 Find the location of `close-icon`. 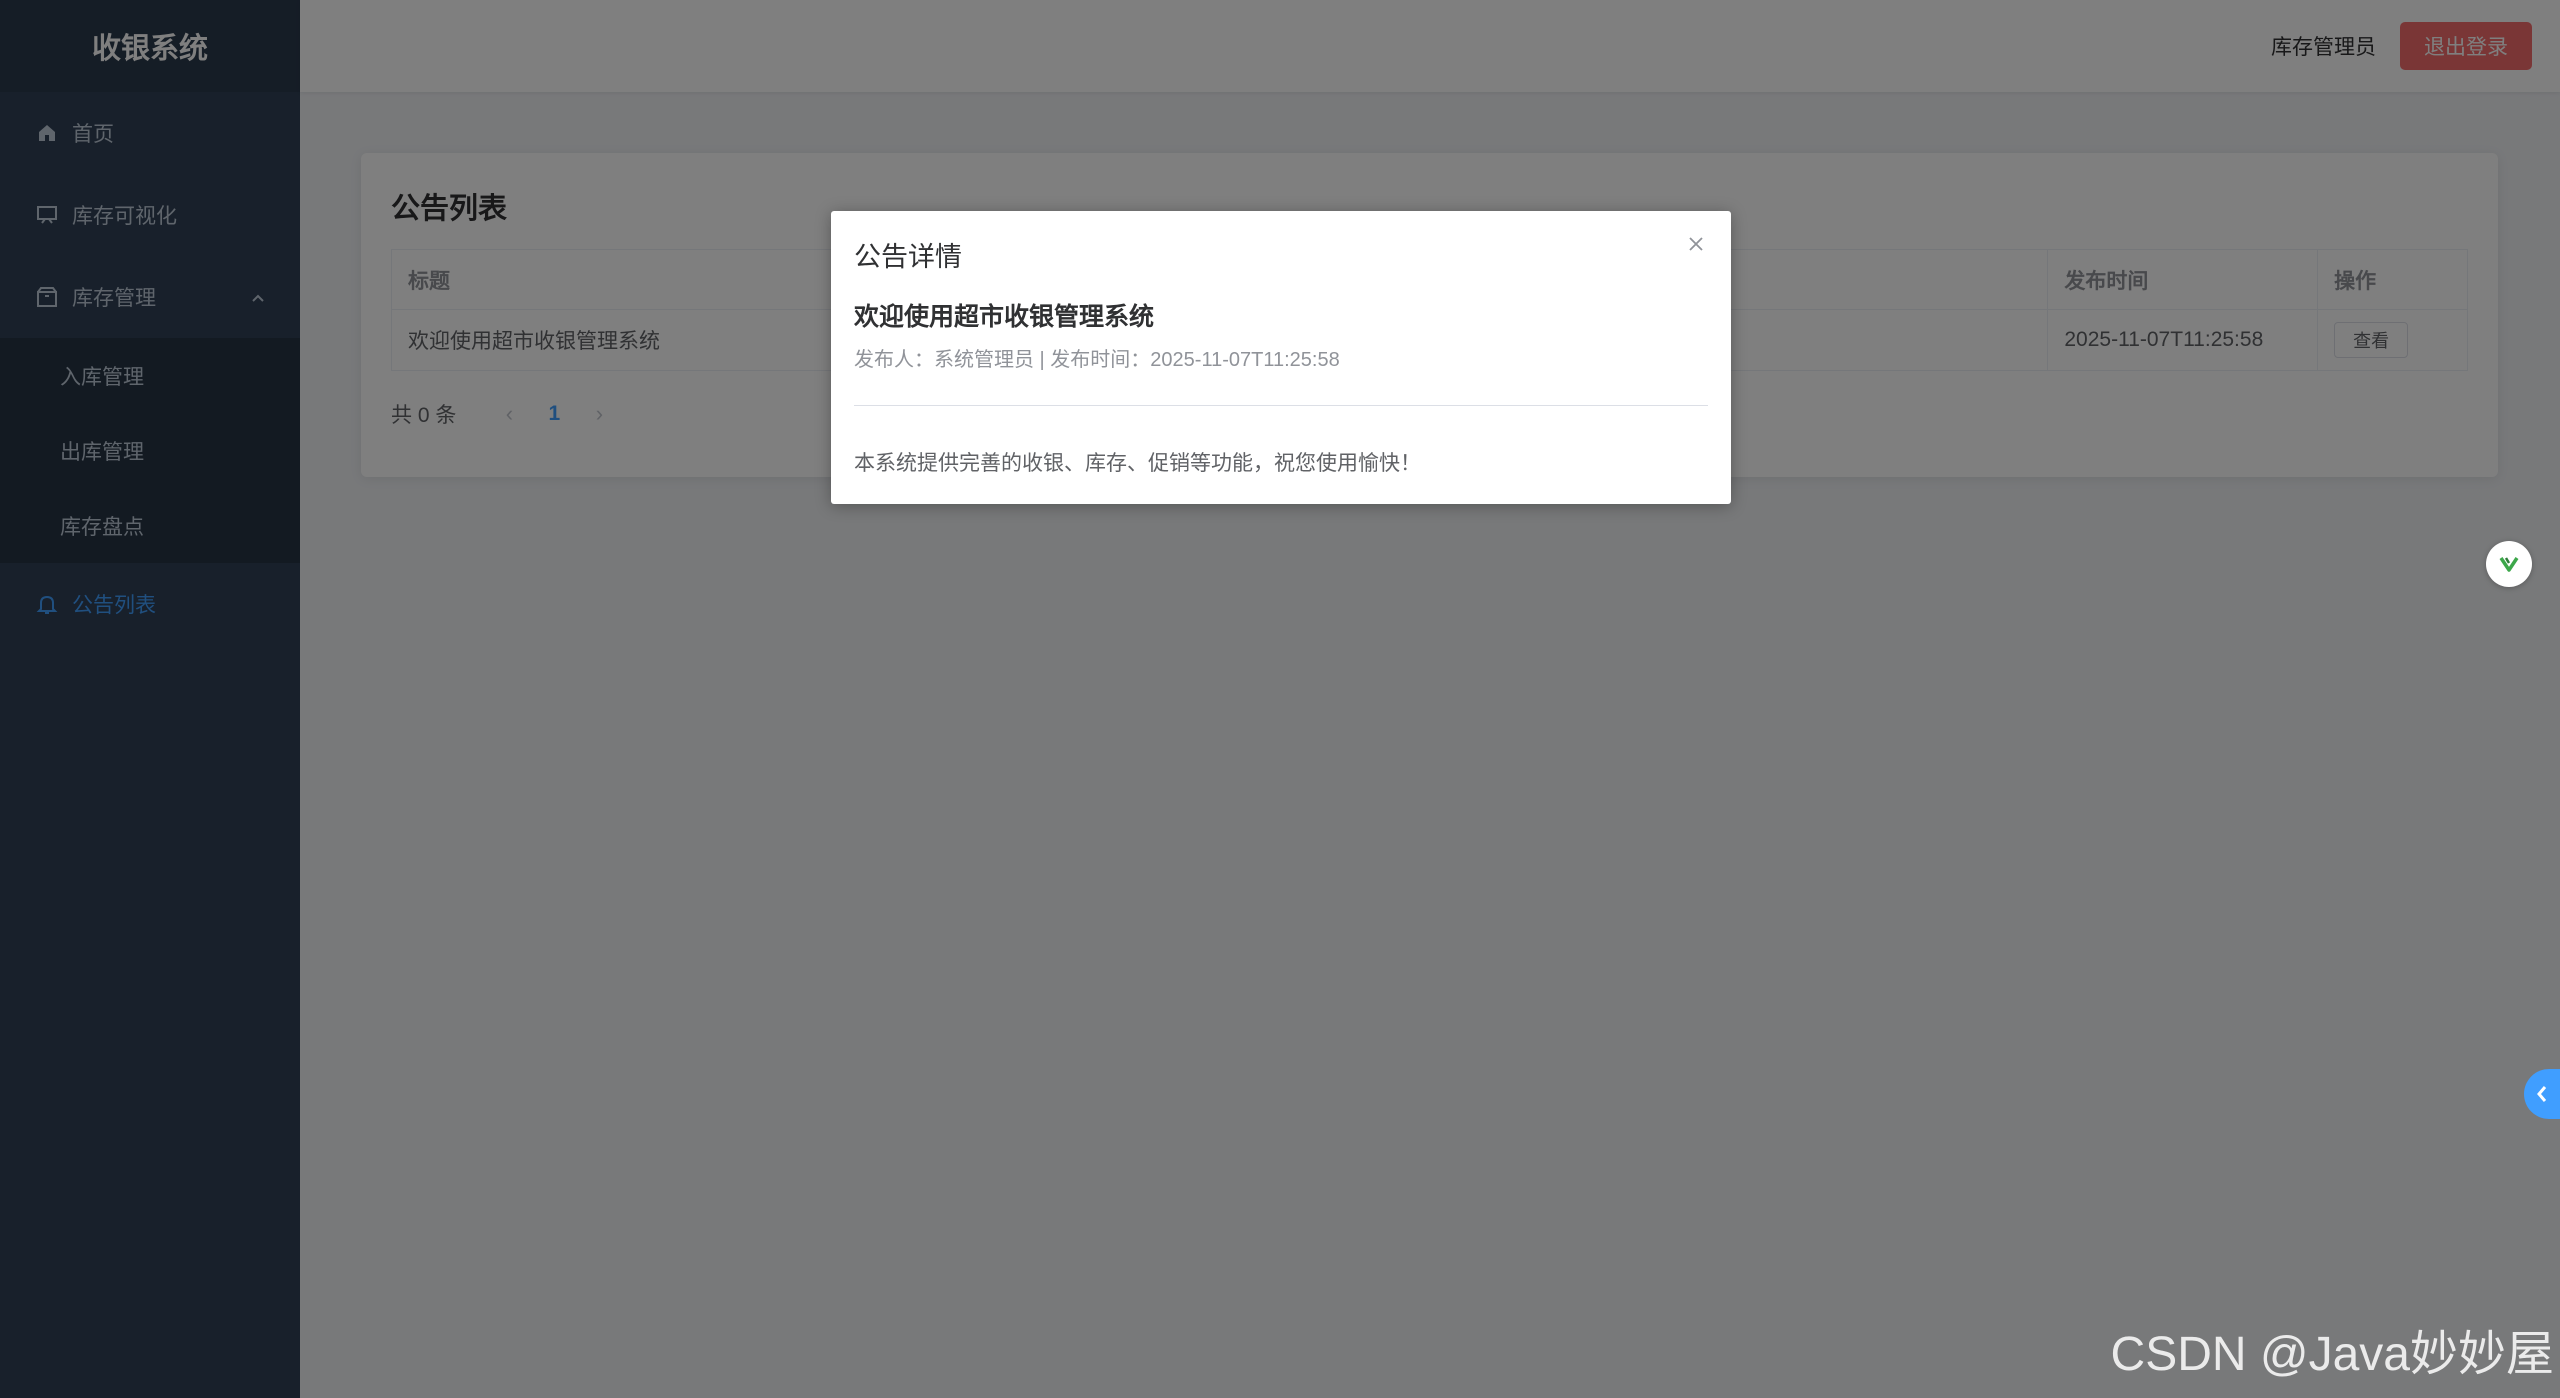

close-icon is located at coordinates (1696, 244).